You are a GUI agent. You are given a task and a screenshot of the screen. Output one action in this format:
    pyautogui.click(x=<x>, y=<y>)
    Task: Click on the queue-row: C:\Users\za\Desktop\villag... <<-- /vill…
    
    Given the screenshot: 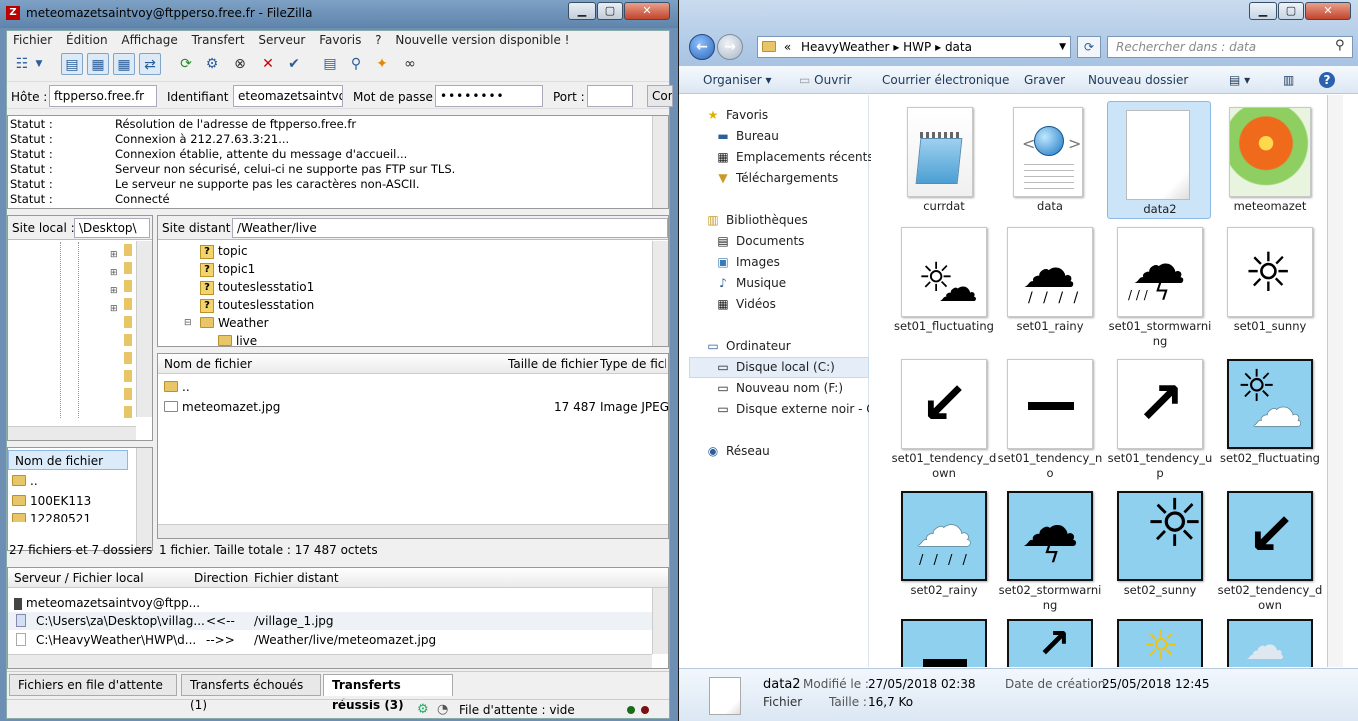 What is the action you would take?
    pyautogui.click(x=330, y=621)
    